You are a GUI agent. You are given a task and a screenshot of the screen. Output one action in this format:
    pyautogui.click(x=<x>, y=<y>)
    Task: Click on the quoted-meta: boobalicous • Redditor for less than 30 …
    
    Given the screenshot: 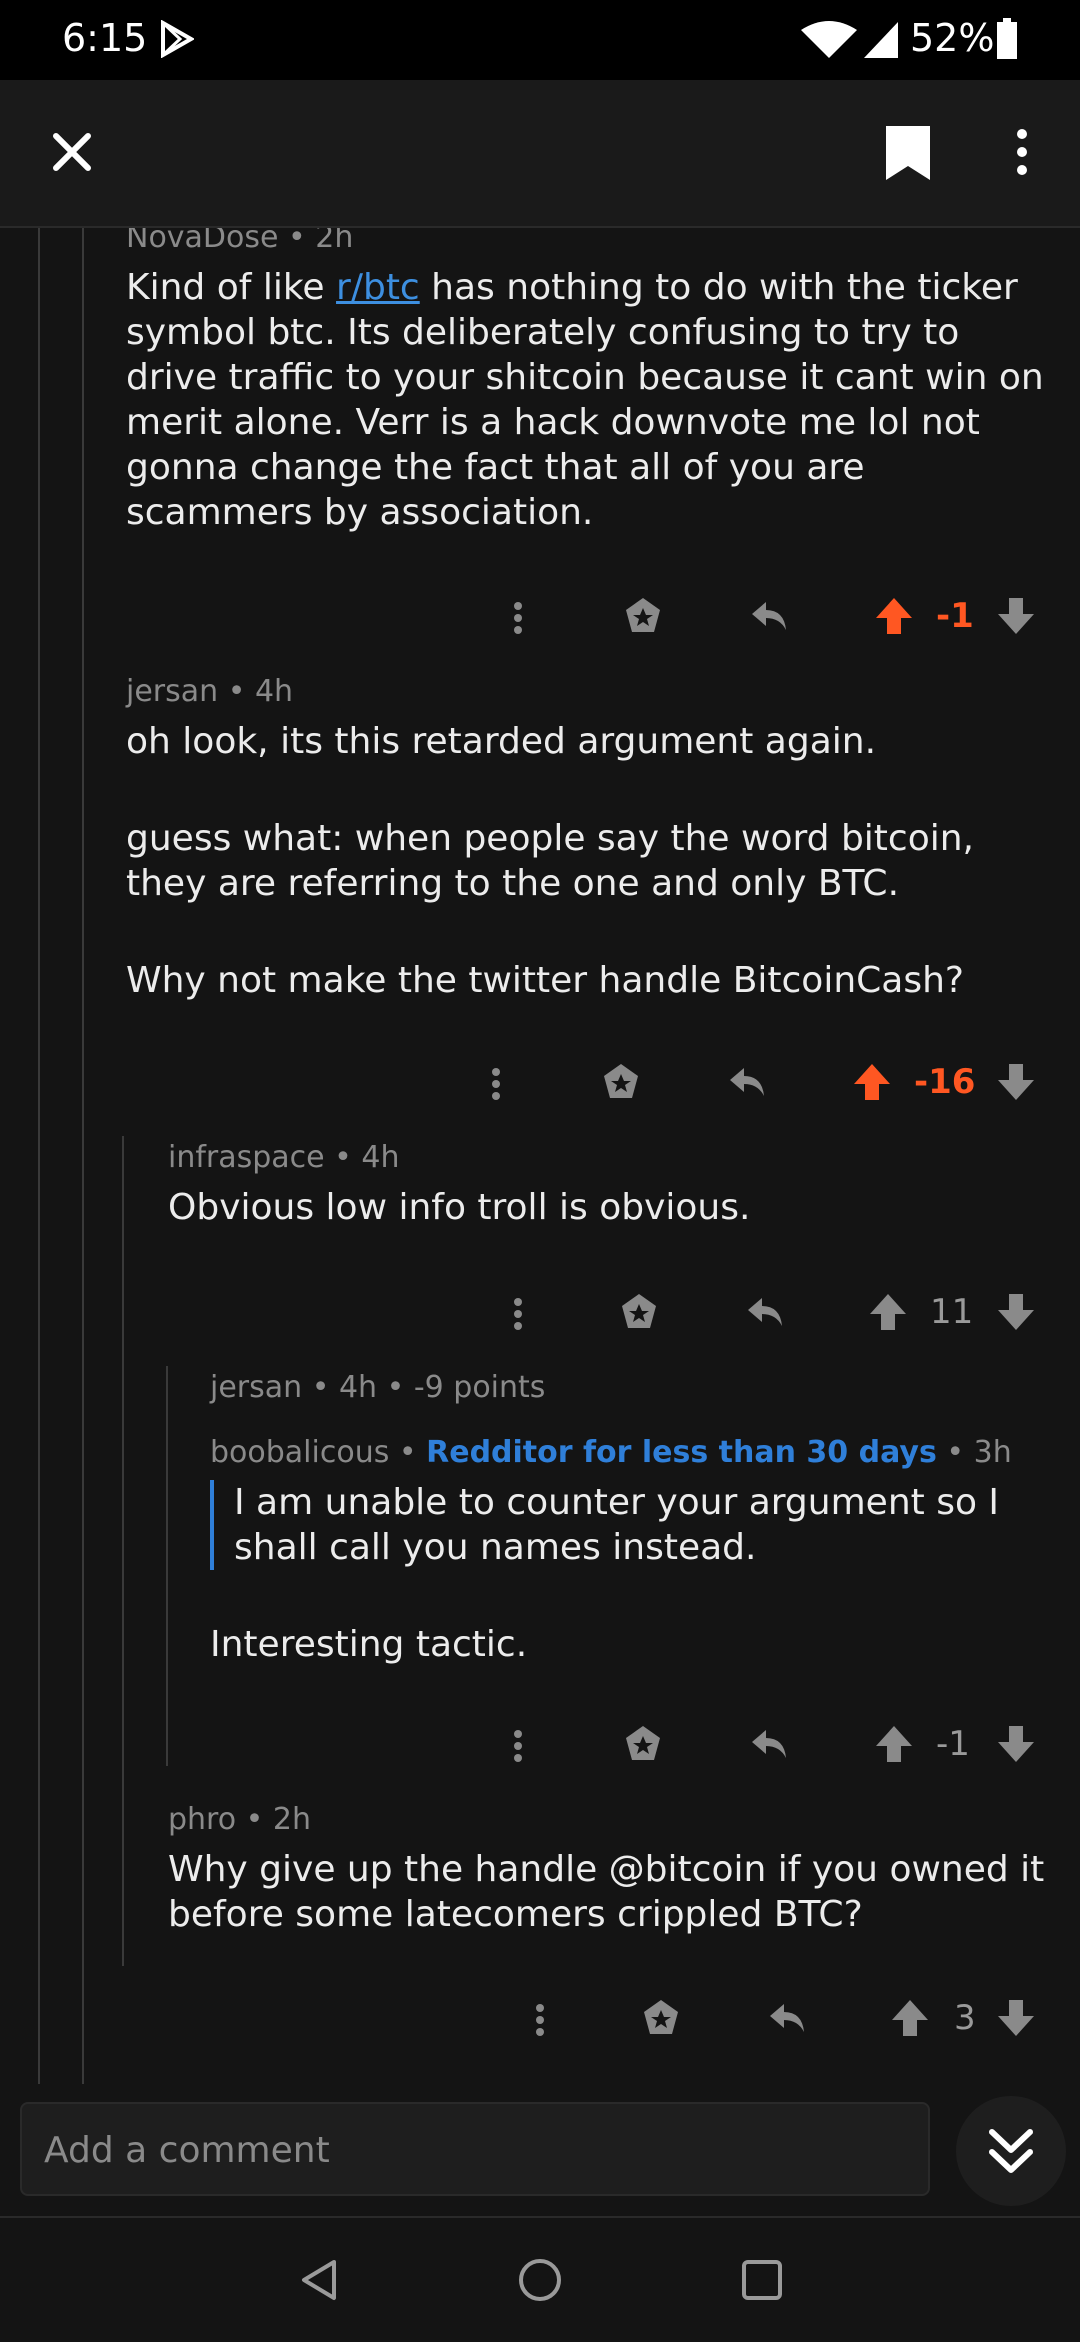 What is the action you would take?
    pyautogui.click(x=611, y=1452)
    